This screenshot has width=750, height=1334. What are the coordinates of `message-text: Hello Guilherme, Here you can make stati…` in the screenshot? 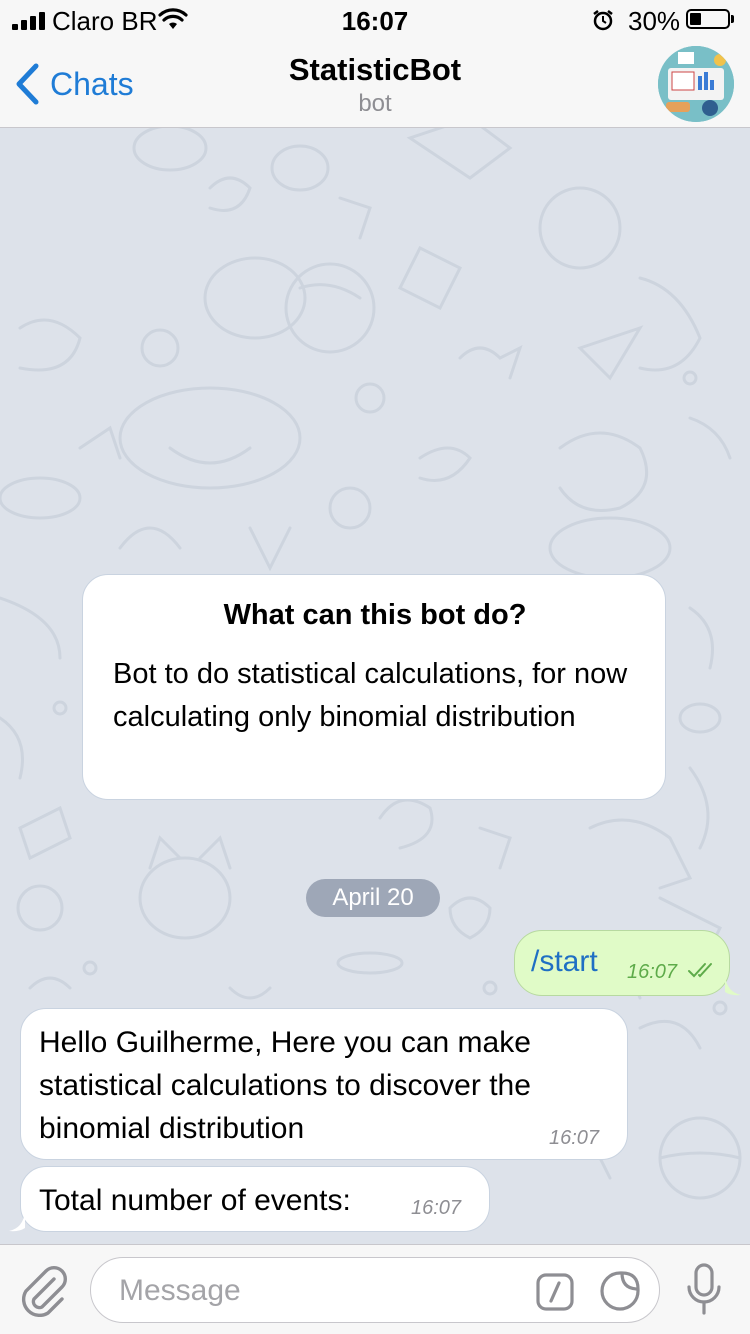 It's located at (285, 1085).